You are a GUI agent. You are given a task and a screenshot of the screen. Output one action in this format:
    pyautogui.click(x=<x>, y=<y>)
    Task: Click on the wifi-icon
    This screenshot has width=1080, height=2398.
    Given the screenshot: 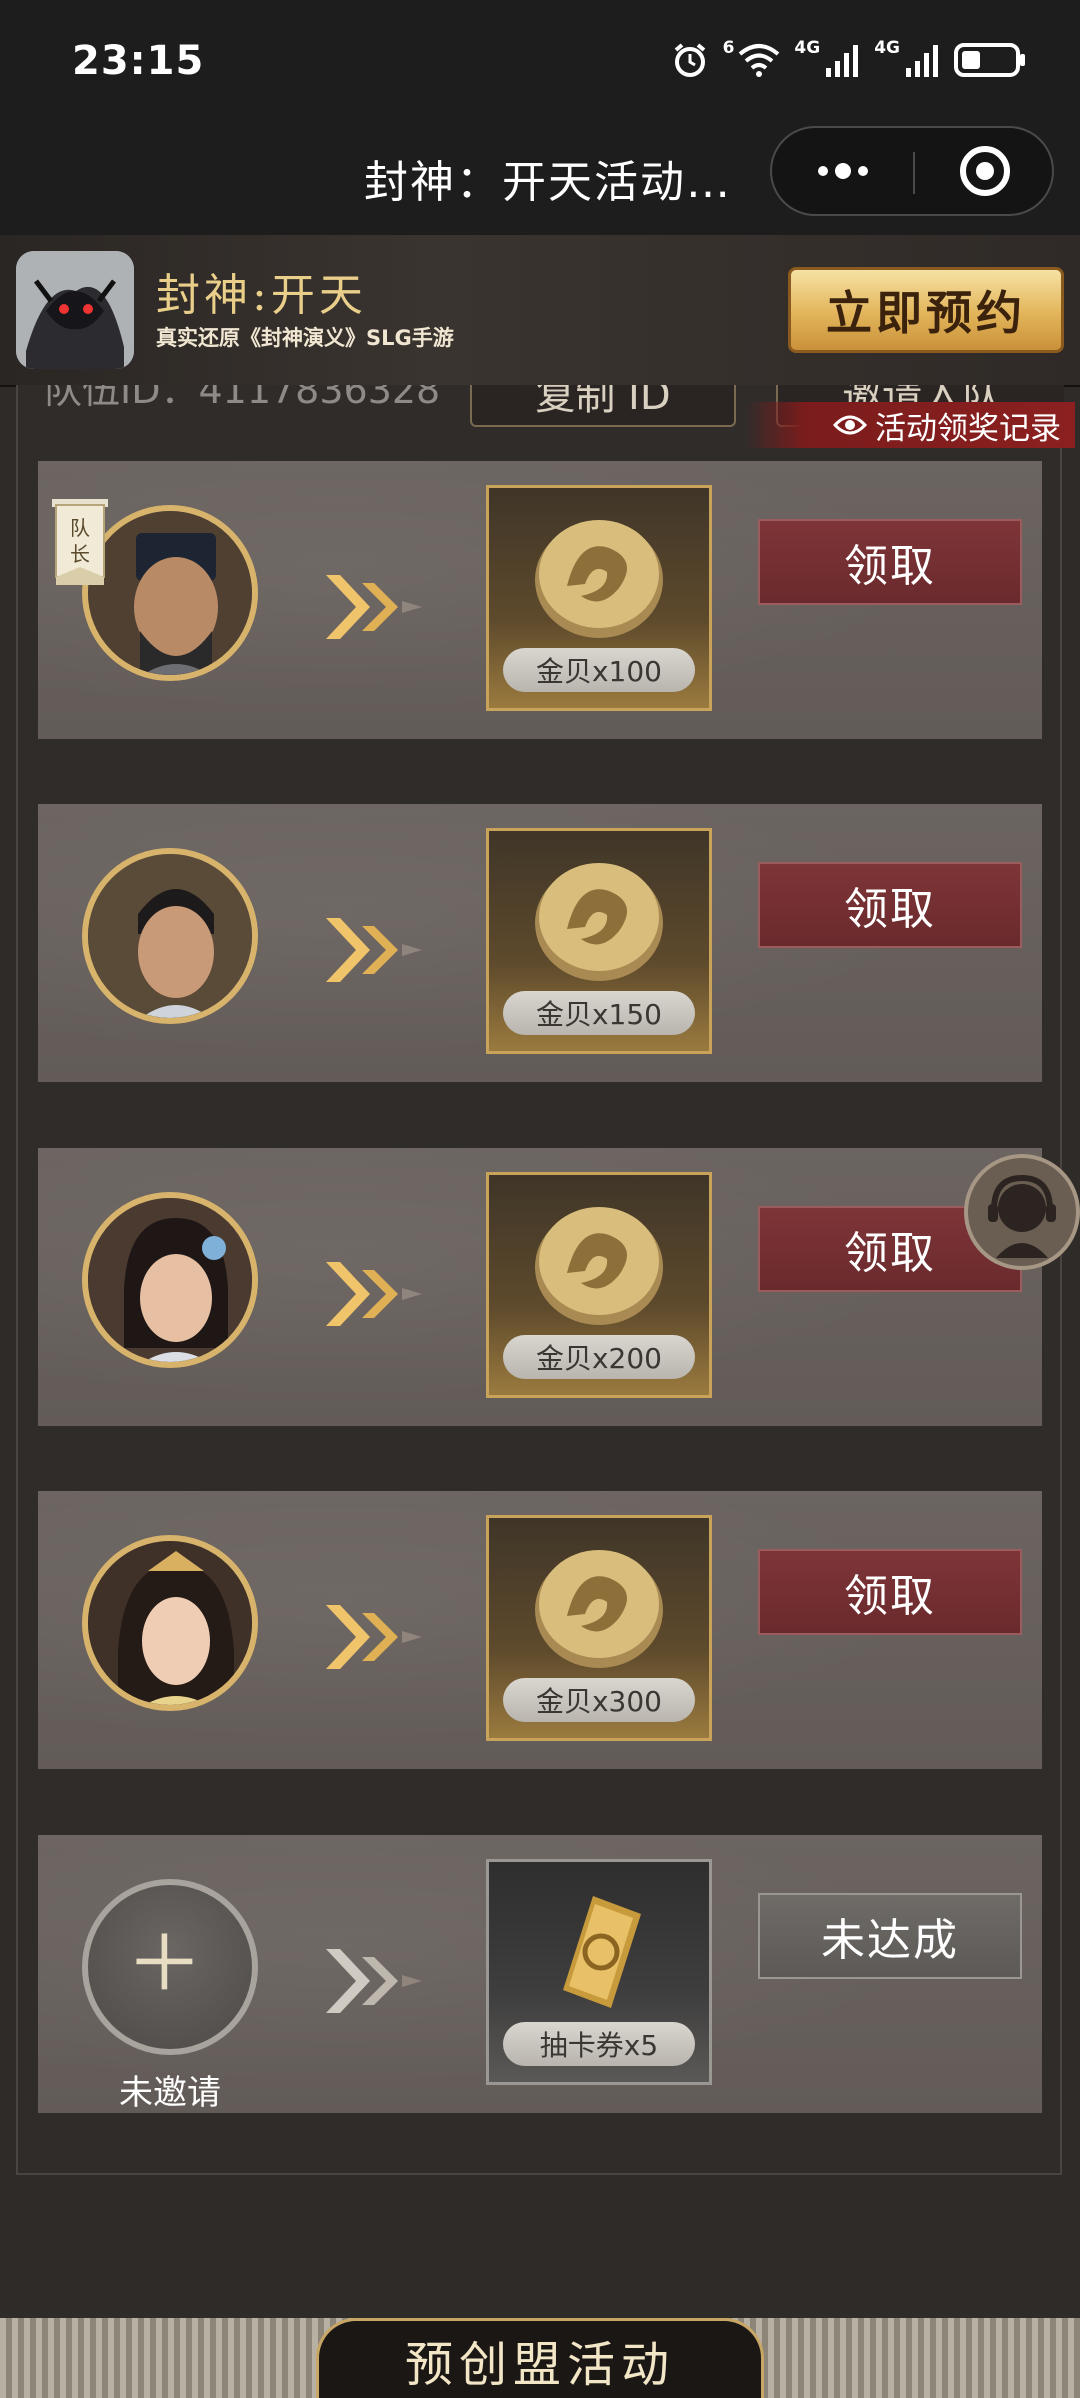 What is the action you would take?
    pyautogui.click(x=759, y=60)
    